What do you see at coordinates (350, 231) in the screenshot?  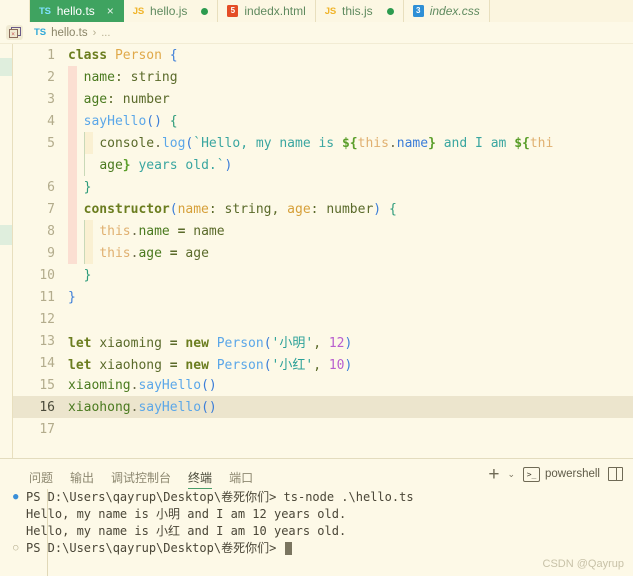 I see `code-line-text: this.name = name` at bounding box center [350, 231].